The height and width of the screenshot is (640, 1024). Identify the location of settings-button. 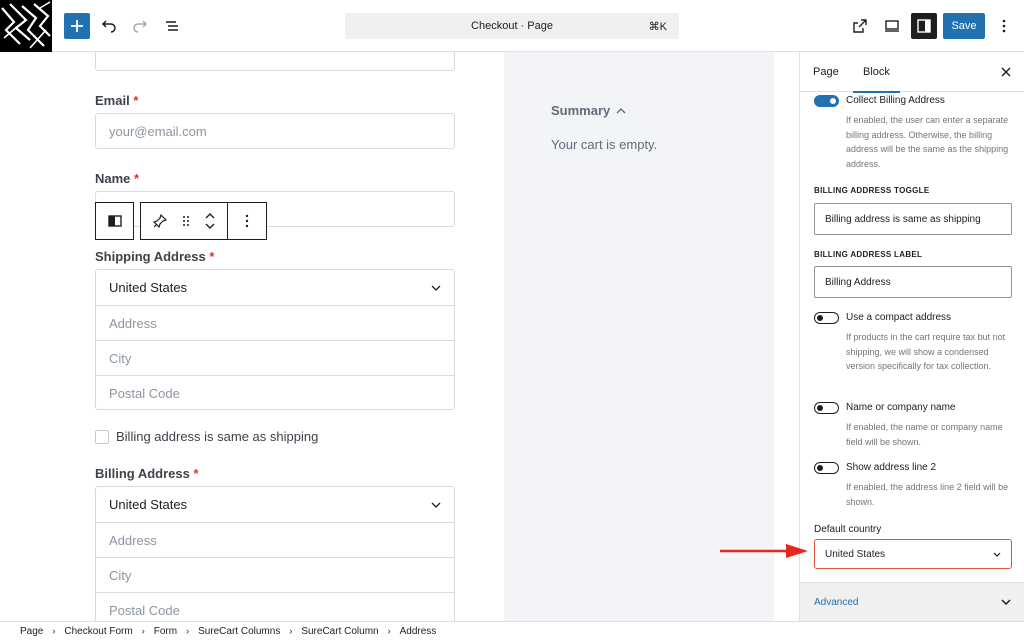
(924, 26).